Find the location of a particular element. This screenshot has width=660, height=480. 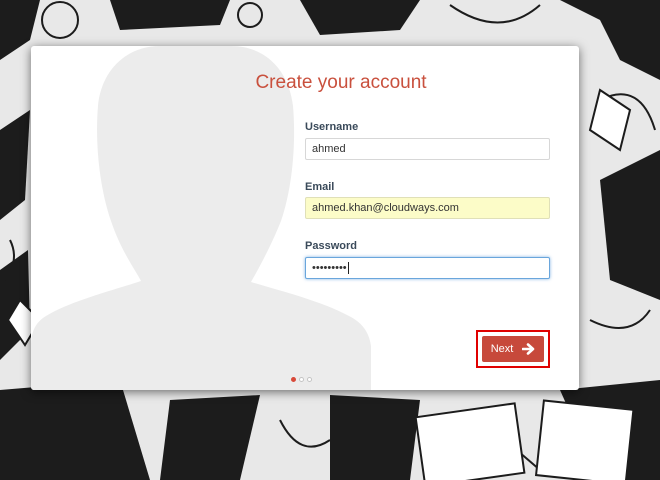

email-label: Email is located at coordinates (320, 187).